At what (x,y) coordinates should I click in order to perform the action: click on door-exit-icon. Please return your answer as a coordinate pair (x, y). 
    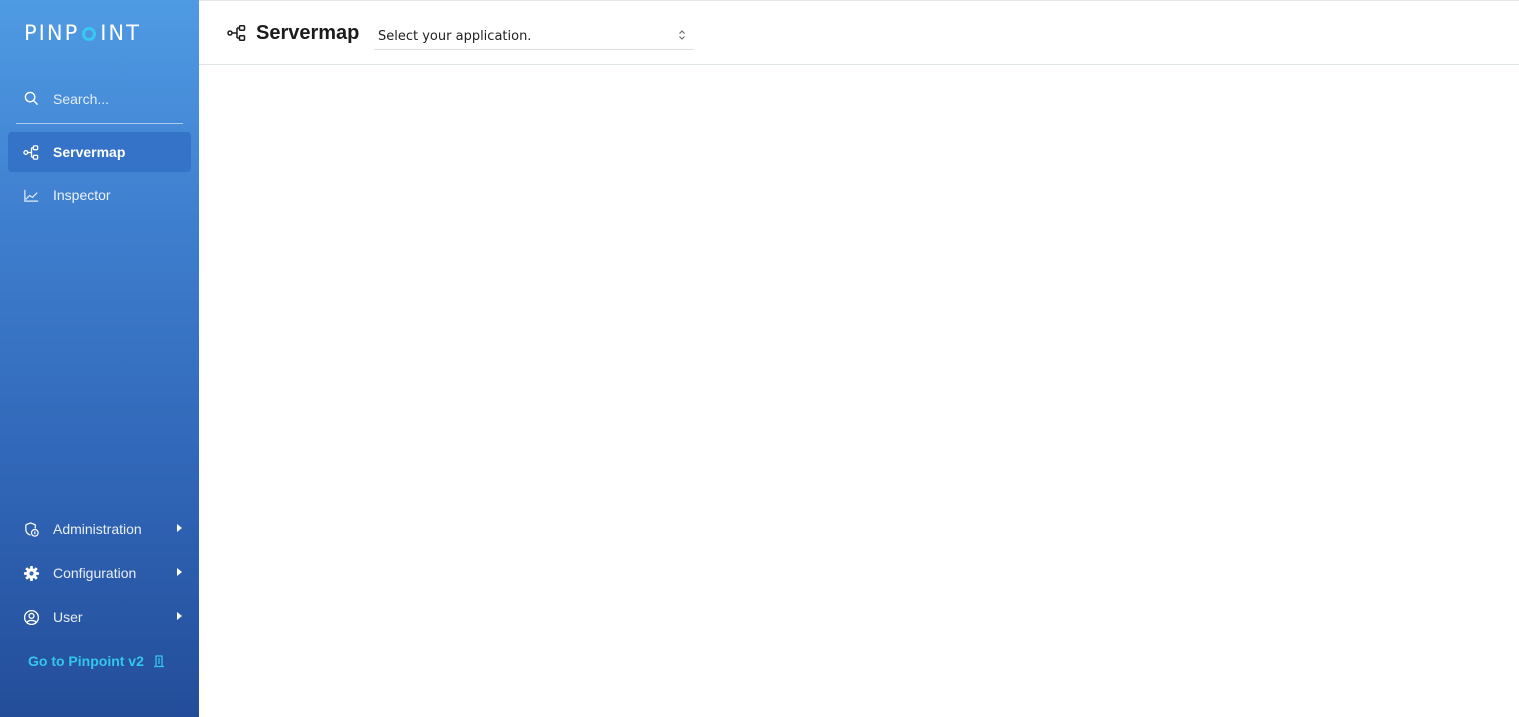
    Looking at the image, I should click on (158, 661).